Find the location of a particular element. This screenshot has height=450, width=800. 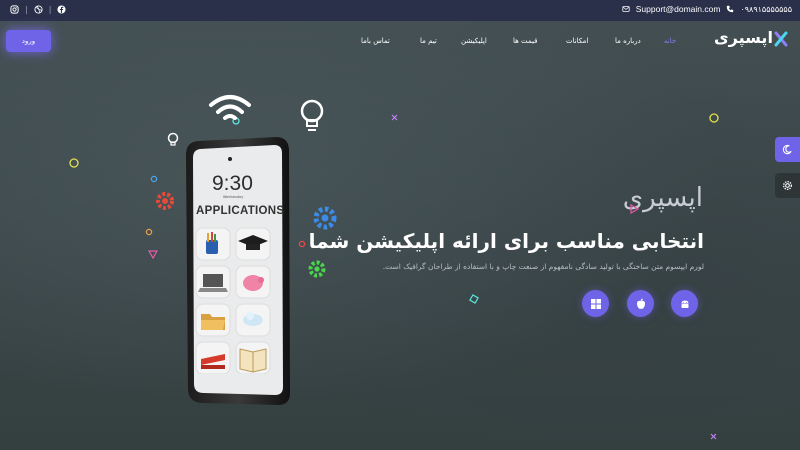

social-links: | | is located at coordinates (38, 9).